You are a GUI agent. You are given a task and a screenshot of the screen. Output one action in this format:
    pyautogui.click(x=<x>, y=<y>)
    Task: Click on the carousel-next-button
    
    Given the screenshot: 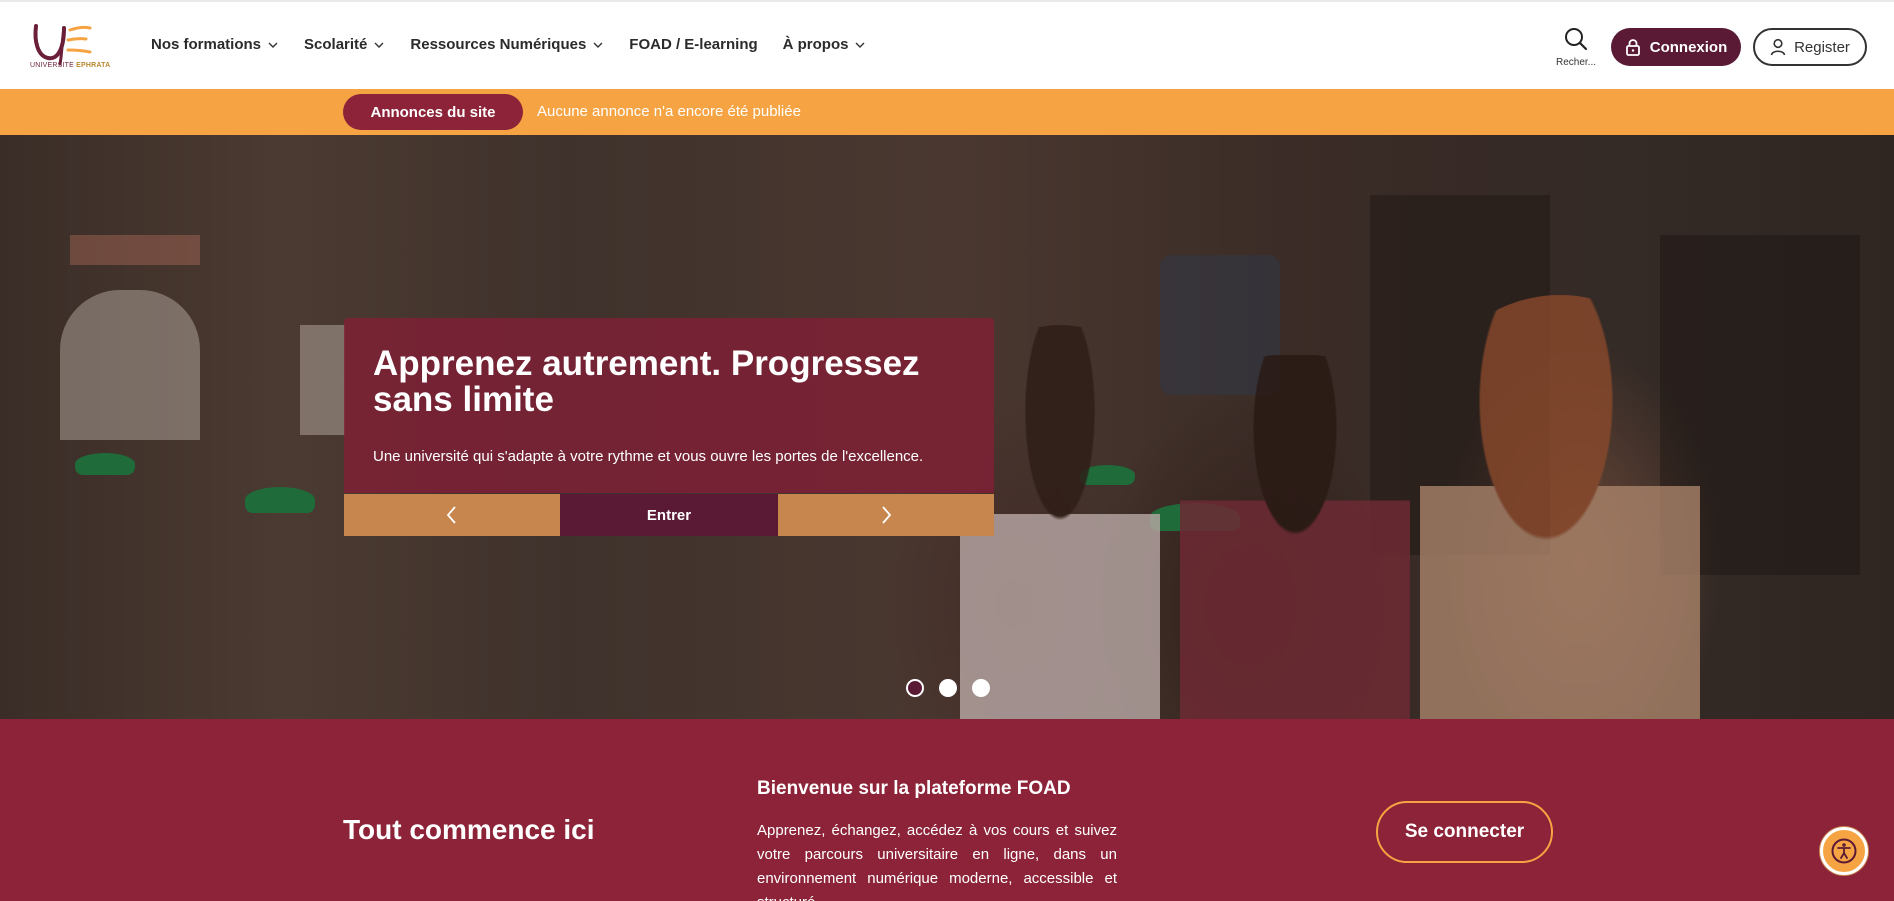 What is the action you would take?
    pyautogui.click(x=886, y=515)
    